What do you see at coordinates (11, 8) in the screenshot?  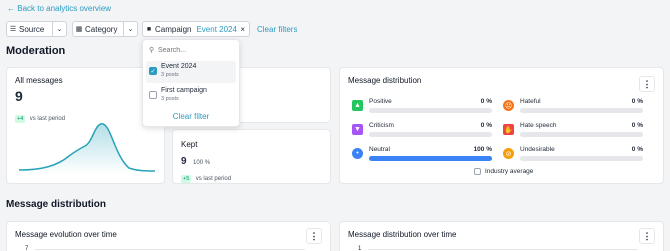 I see `arrow-left-icon: ←` at bounding box center [11, 8].